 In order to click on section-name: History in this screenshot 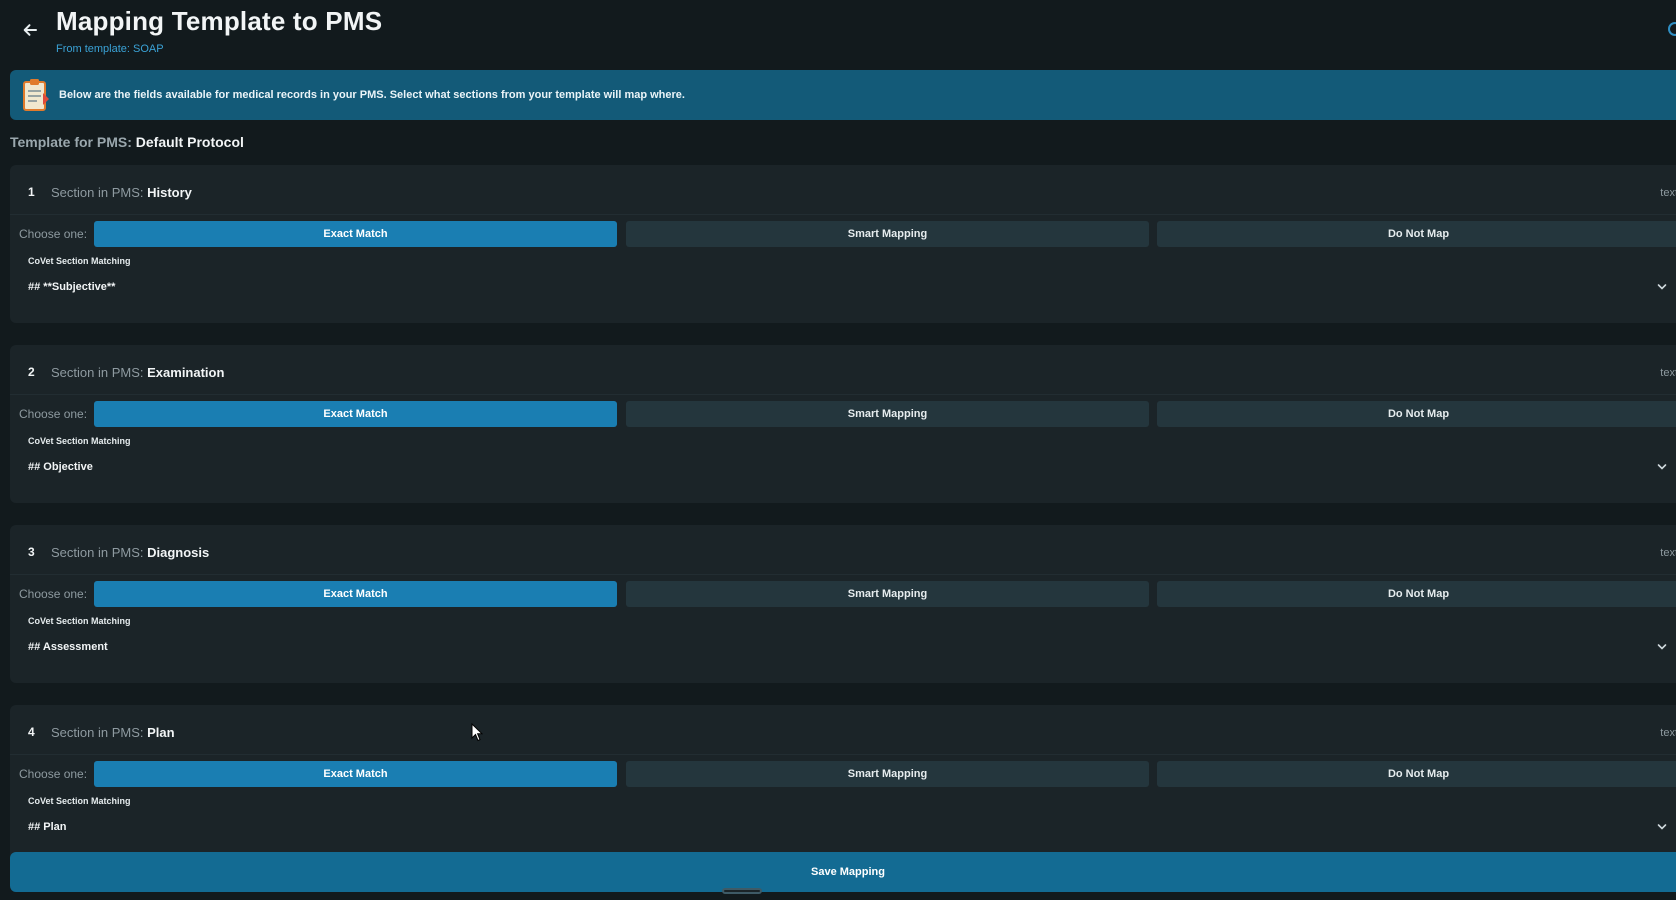, I will do `click(169, 192)`.